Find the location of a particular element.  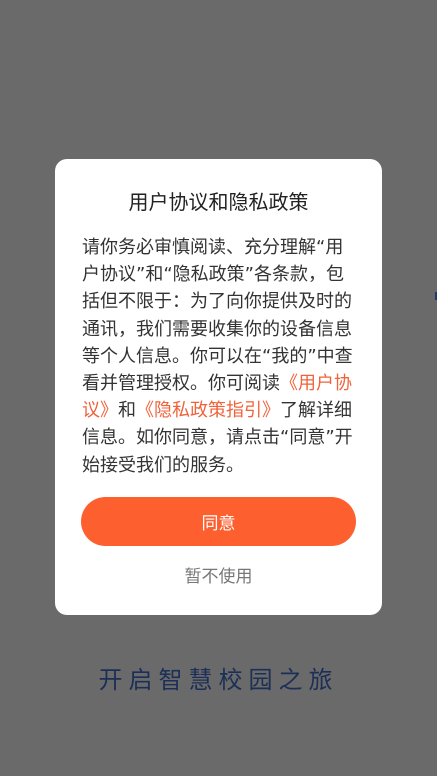

slogan-text: 开启智慧校园之旅 is located at coordinates (218, 680).